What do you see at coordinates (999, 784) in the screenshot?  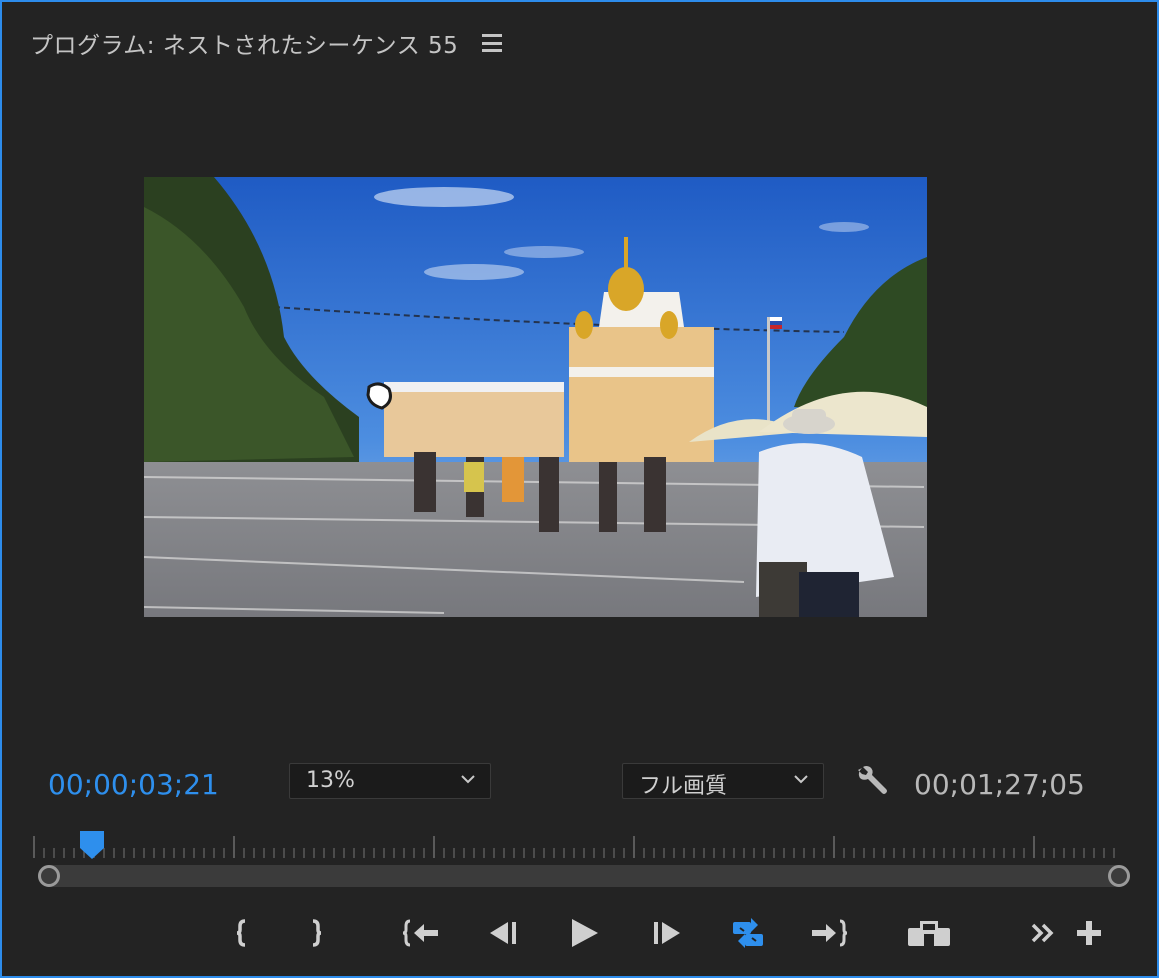 I see `duration-timecode: 00;01;27;05` at bounding box center [999, 784].